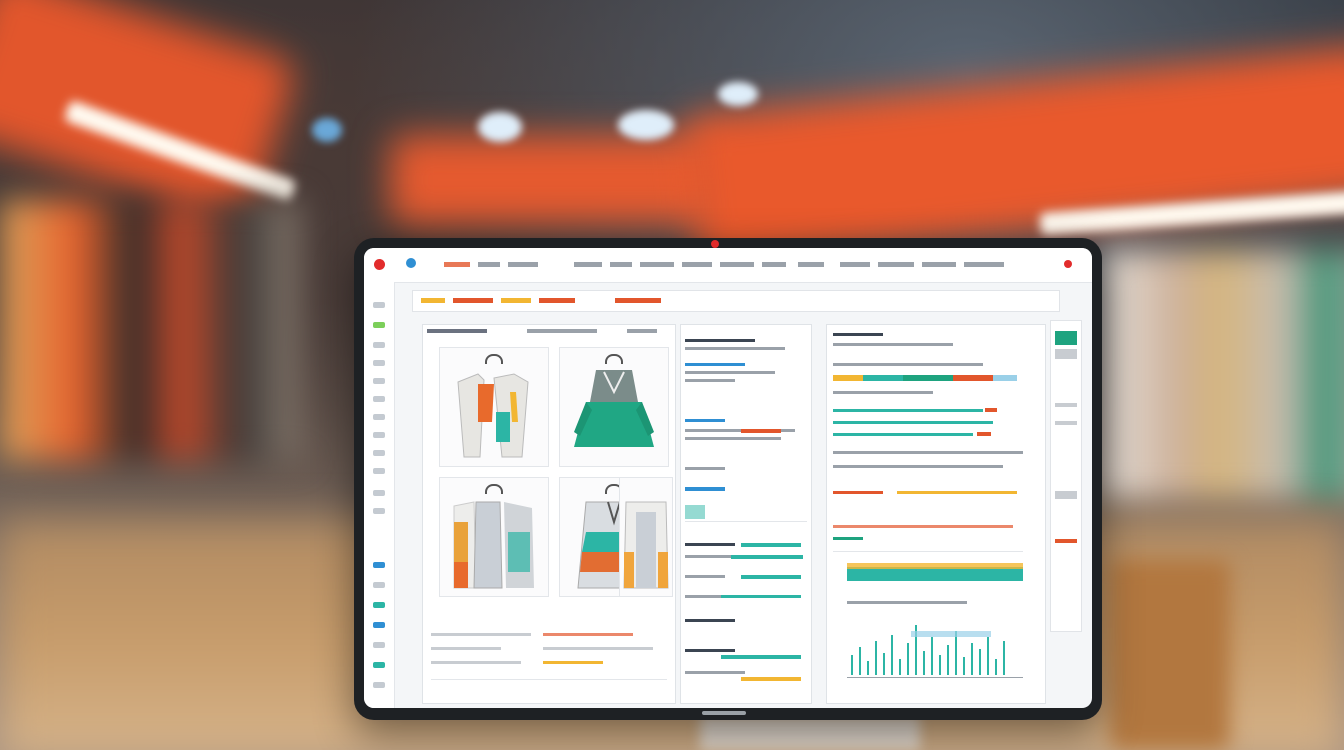 The height and width of the screenshot is (750, 1344). I want to click on app-brand, so click(412, 263).